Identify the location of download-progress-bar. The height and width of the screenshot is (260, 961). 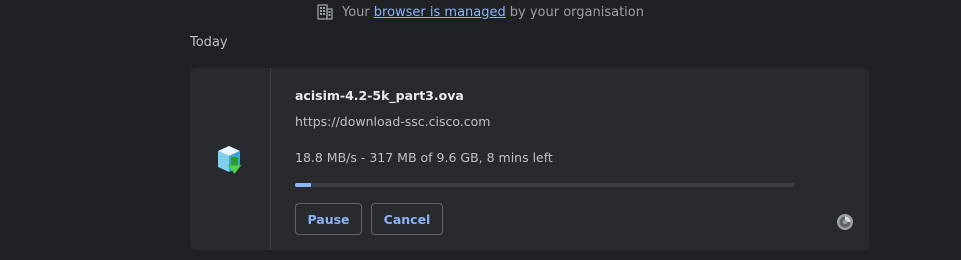
(544, 185).